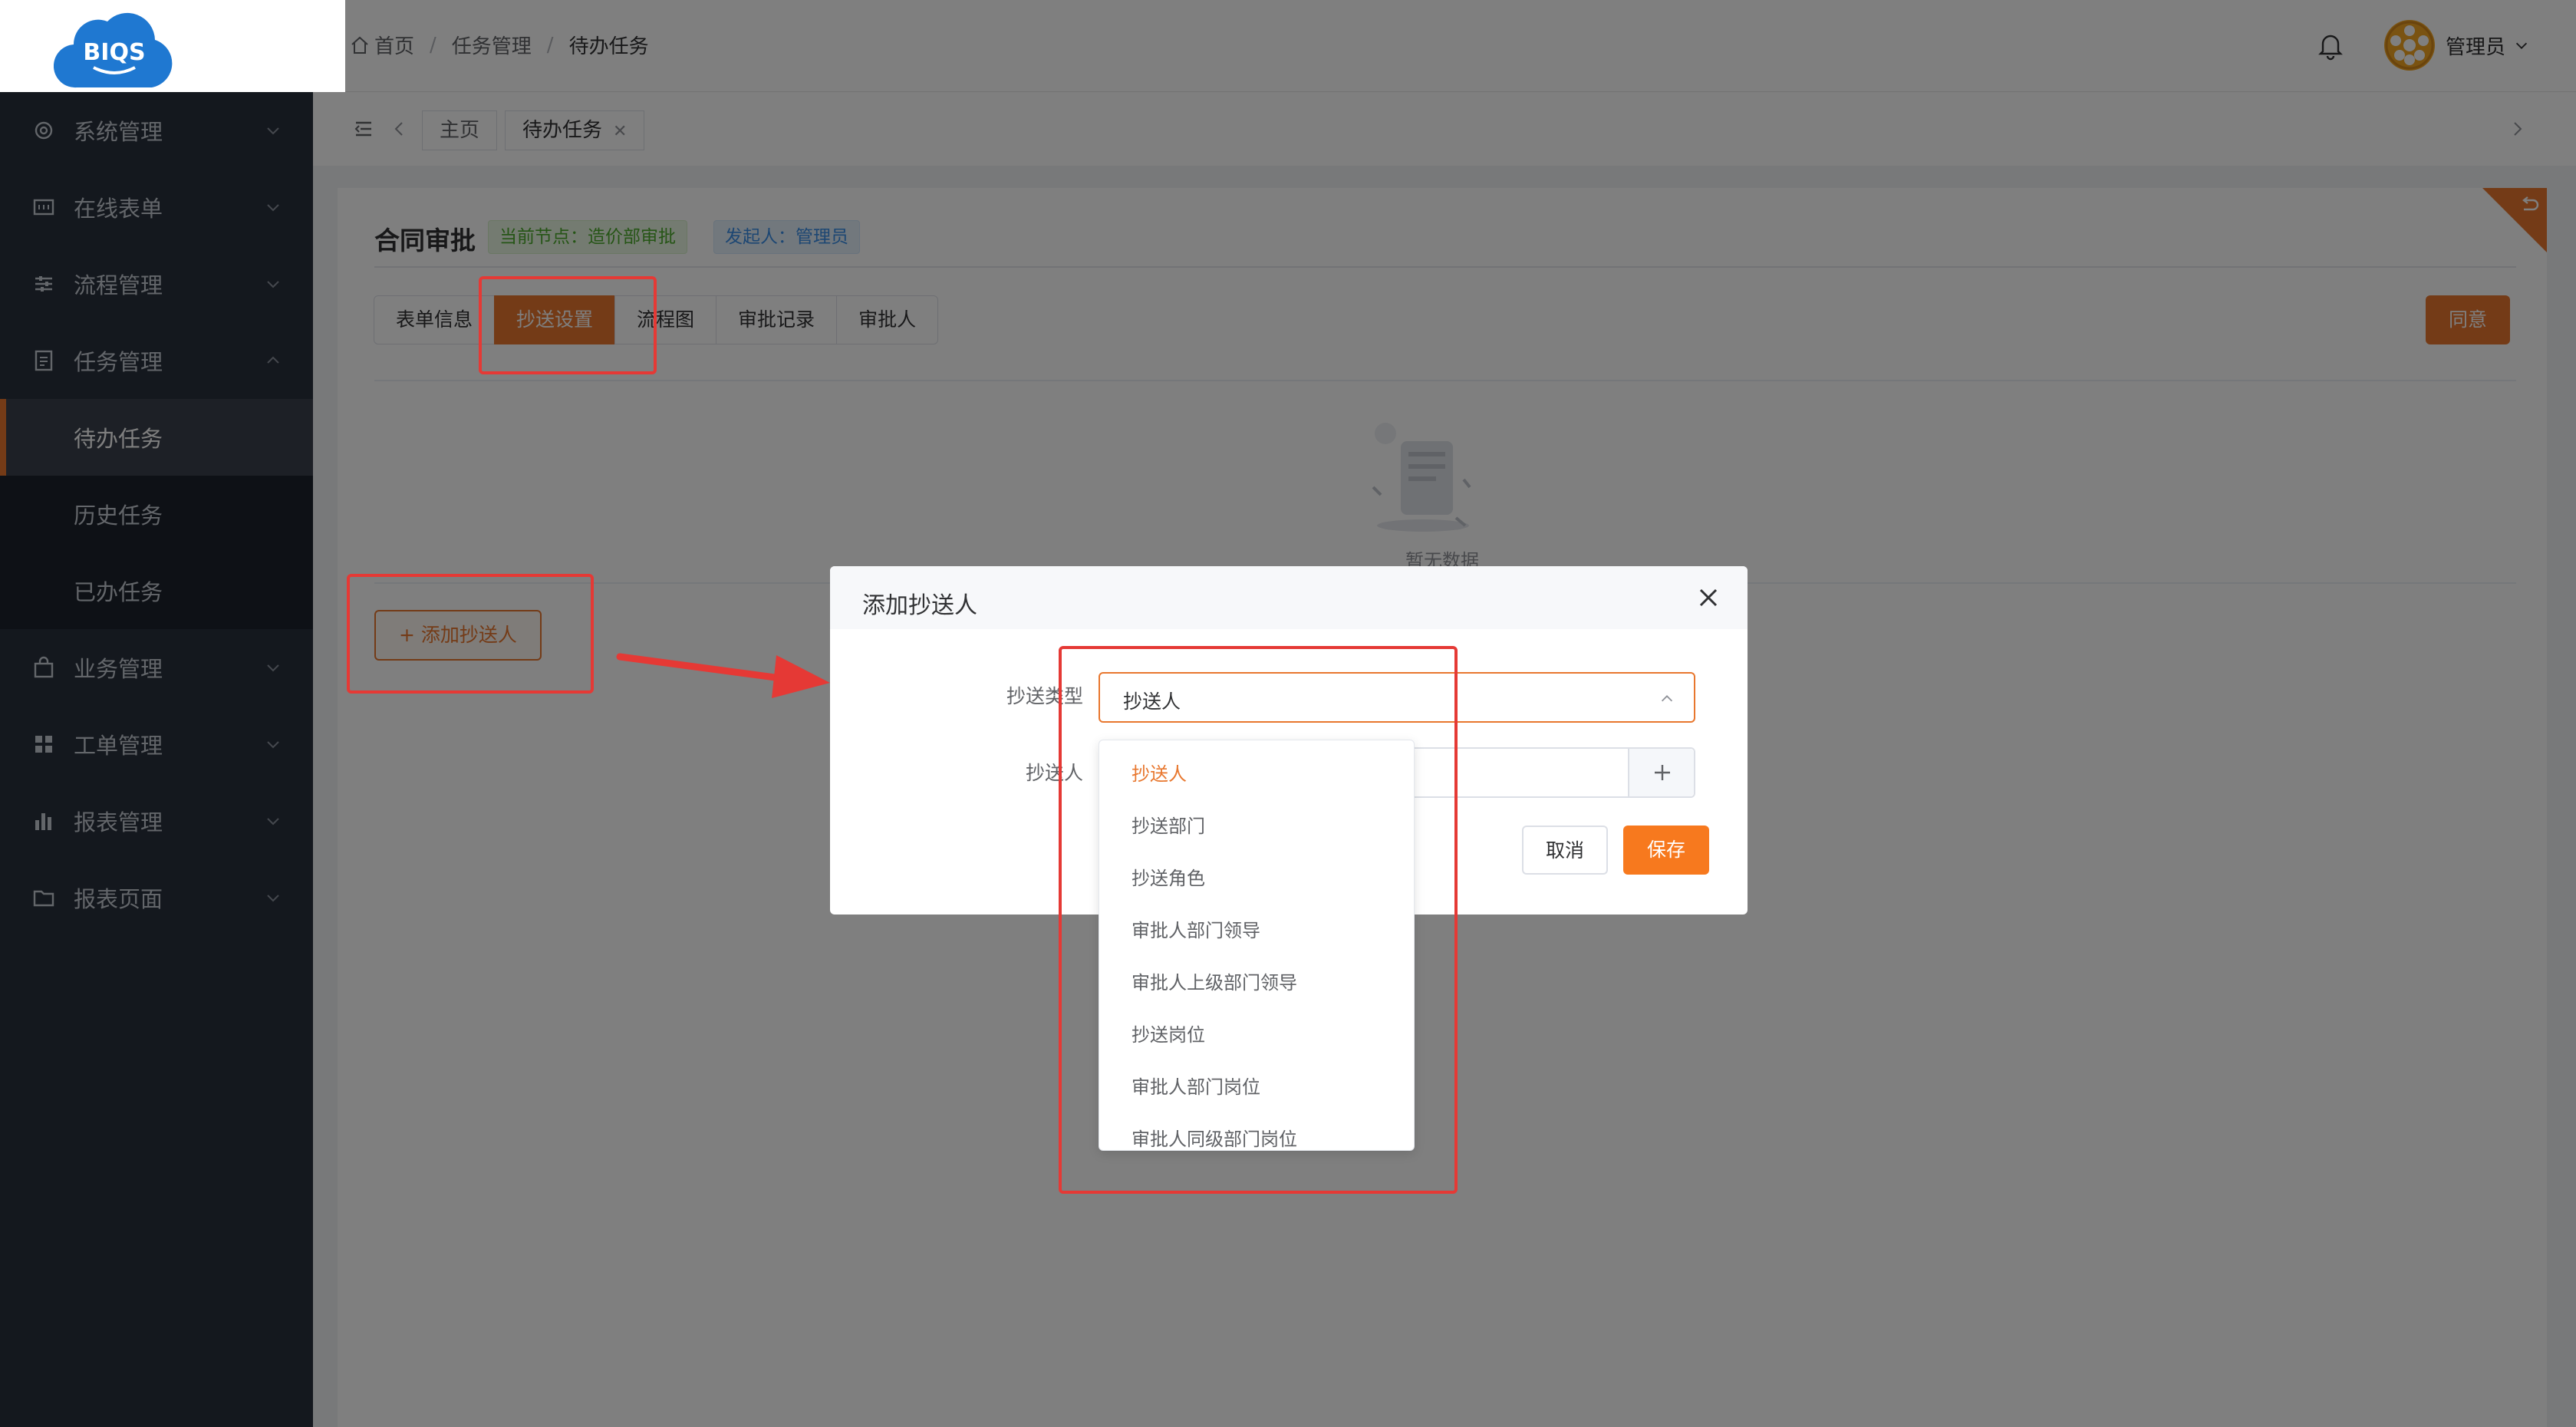  What do you see at coordinates (919, 605) in the screenshot?
I see `dialog-title: 添加抄送人` at bounding box center [919, 605].